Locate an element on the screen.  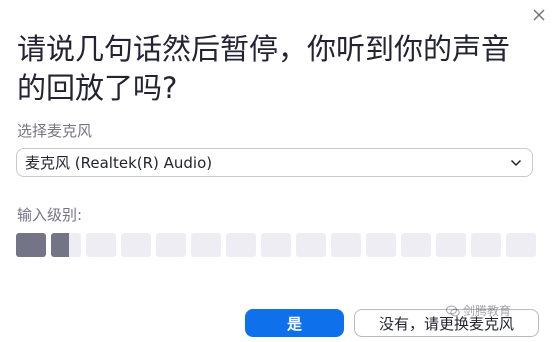
microphone-select-value: 麦克风 (Realtek(R) Audio) is located at coordinates (119, 163).